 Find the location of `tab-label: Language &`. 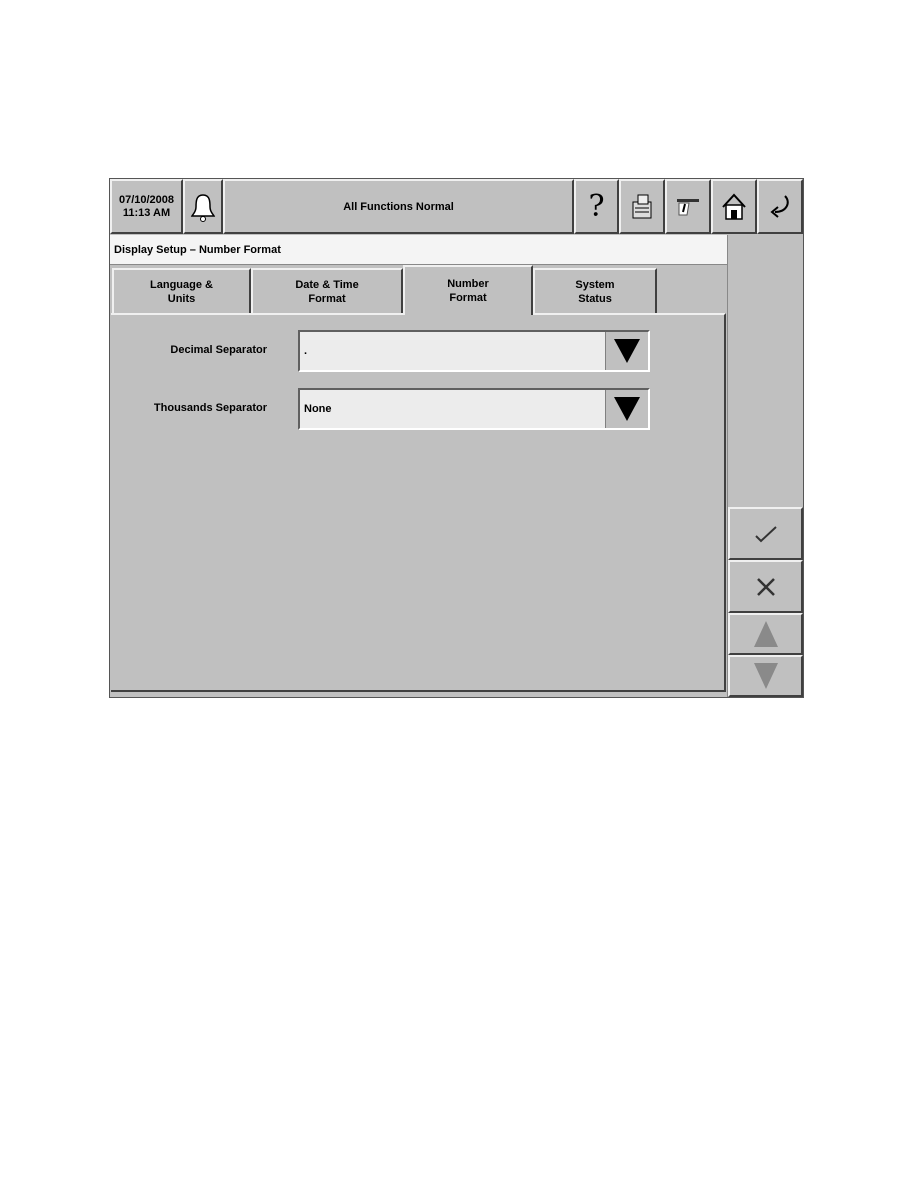

tab-label: Language & is located at coordinates (181, 284).